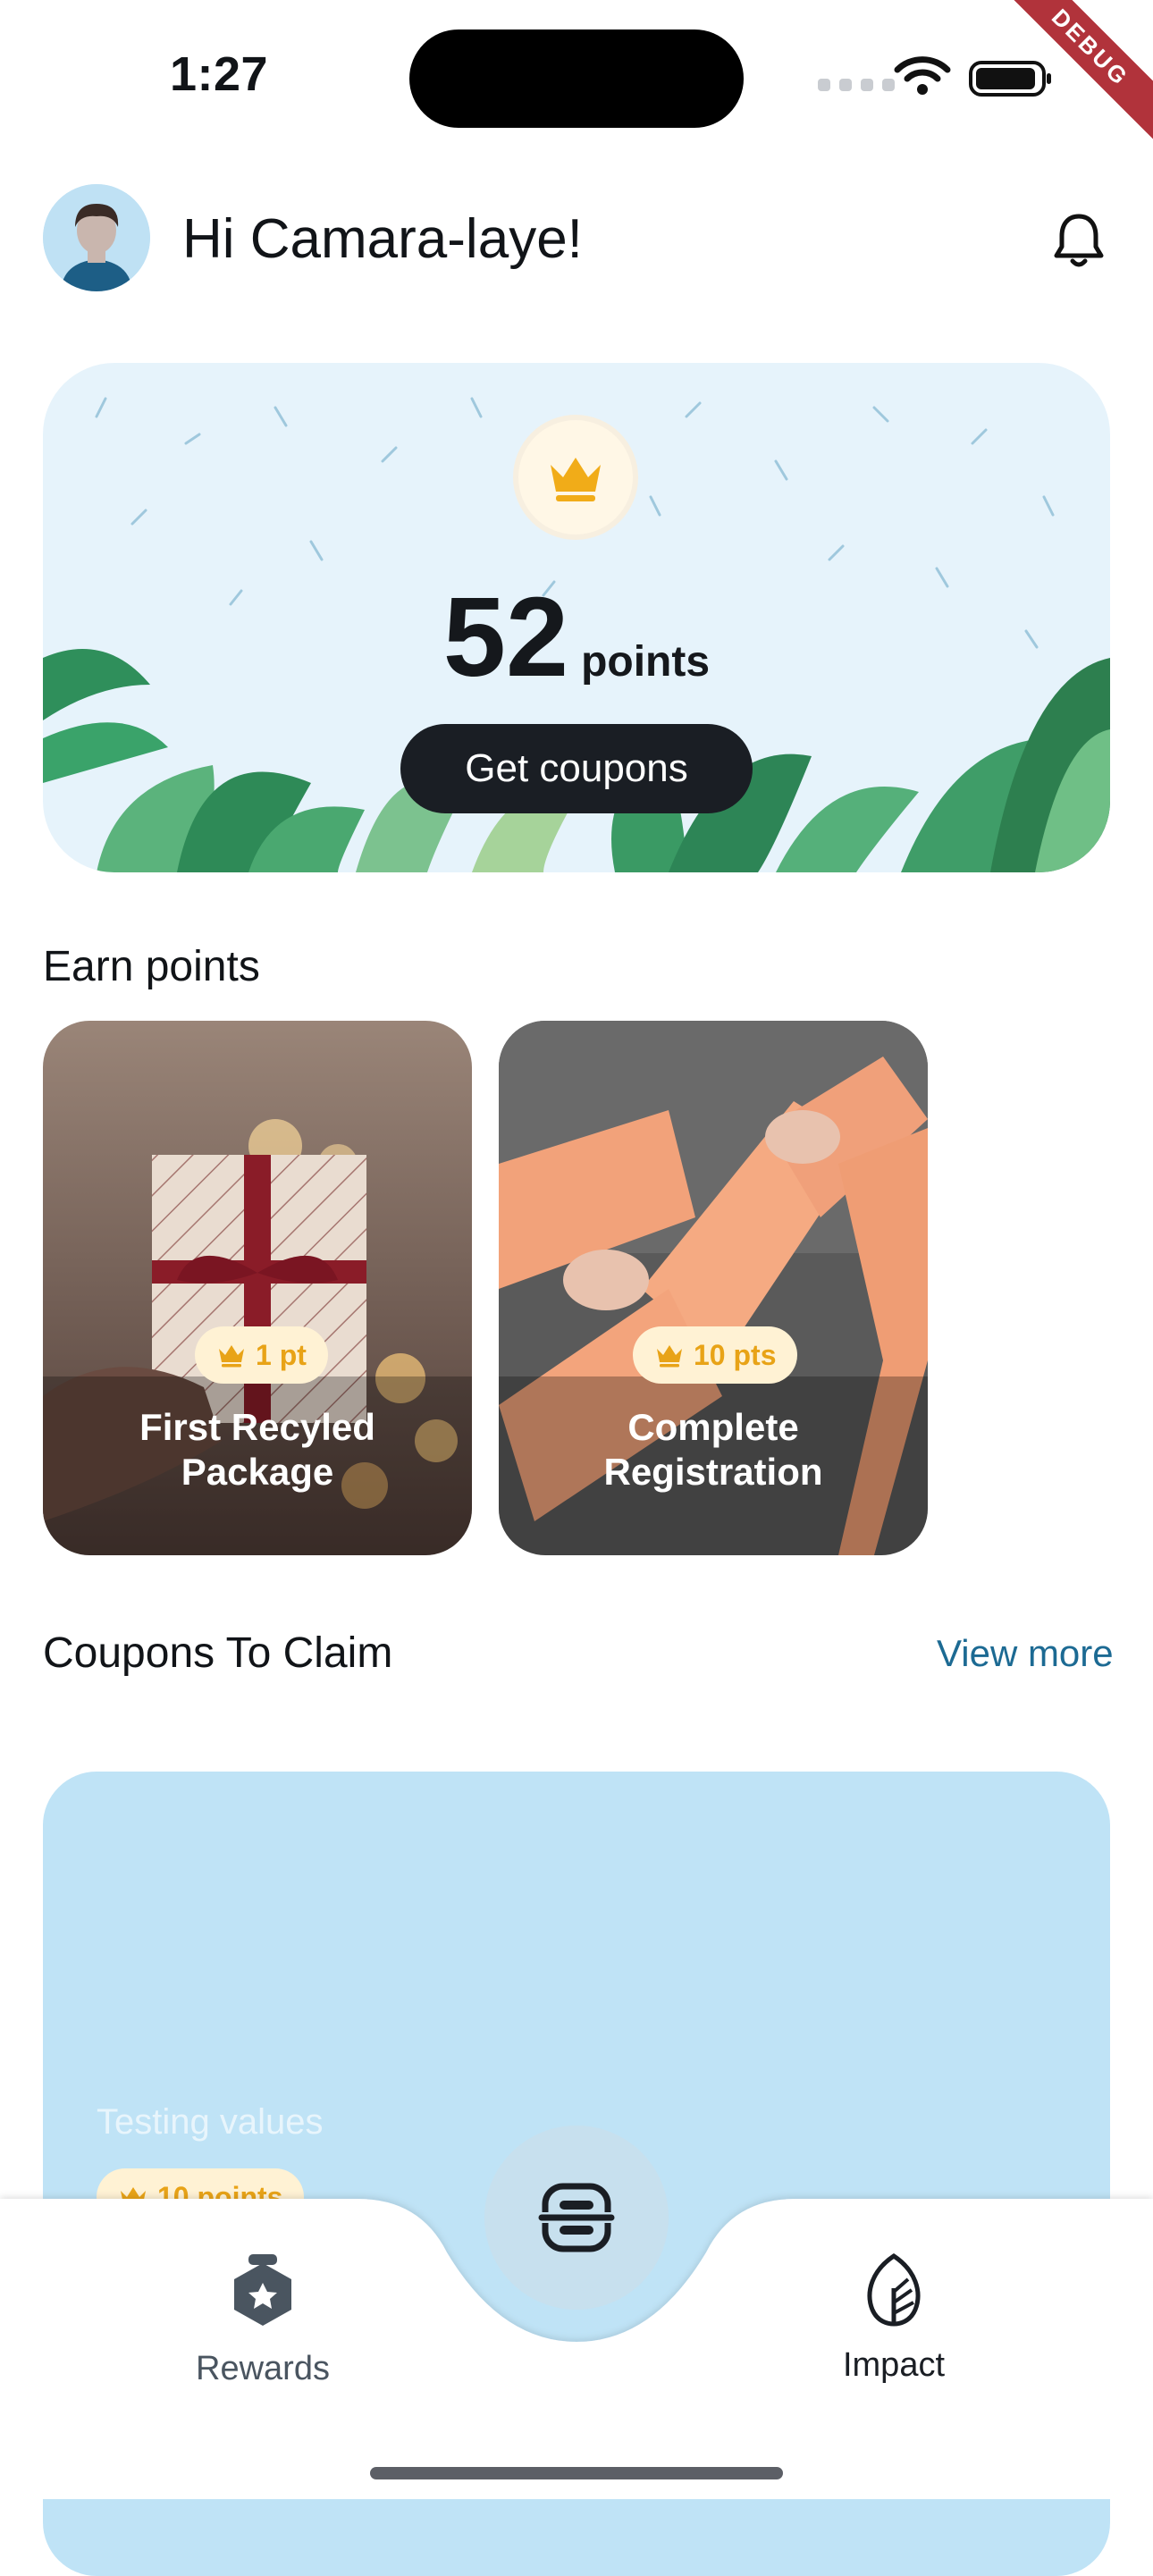 The image size is (1153, 2576). Describe the element at coordinates (1010, 79) in the screenshot. I see `battery-icon` at that location.